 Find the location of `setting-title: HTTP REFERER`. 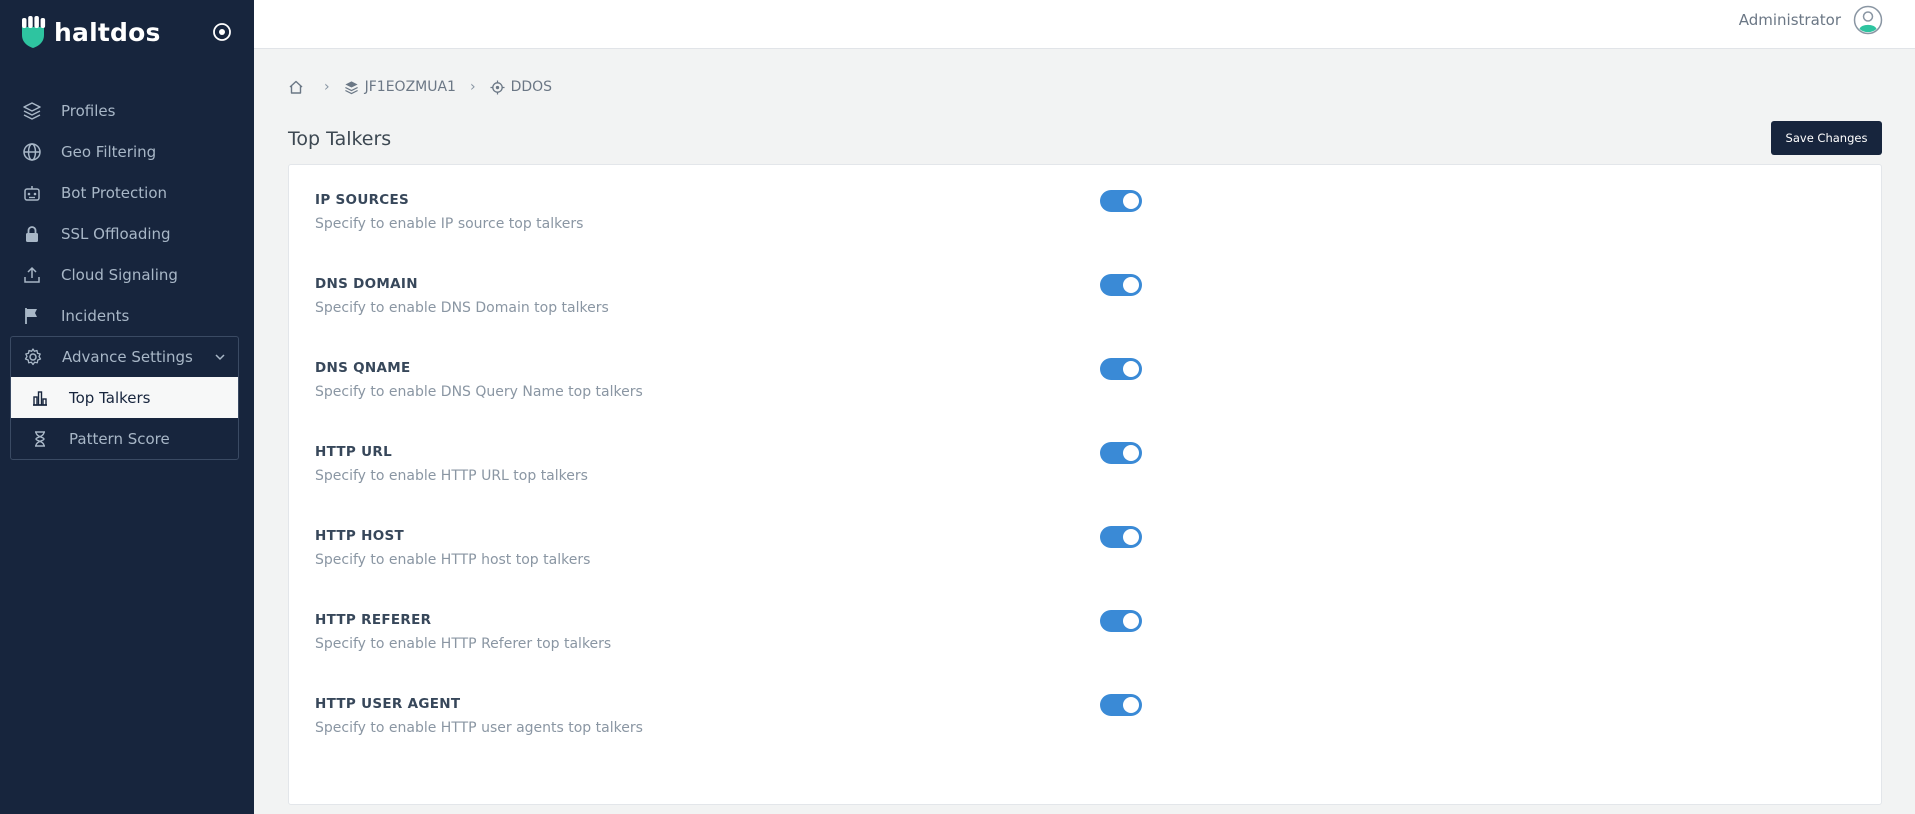

setting-title: HTTP REFERER is located at coordinates (373, 620).